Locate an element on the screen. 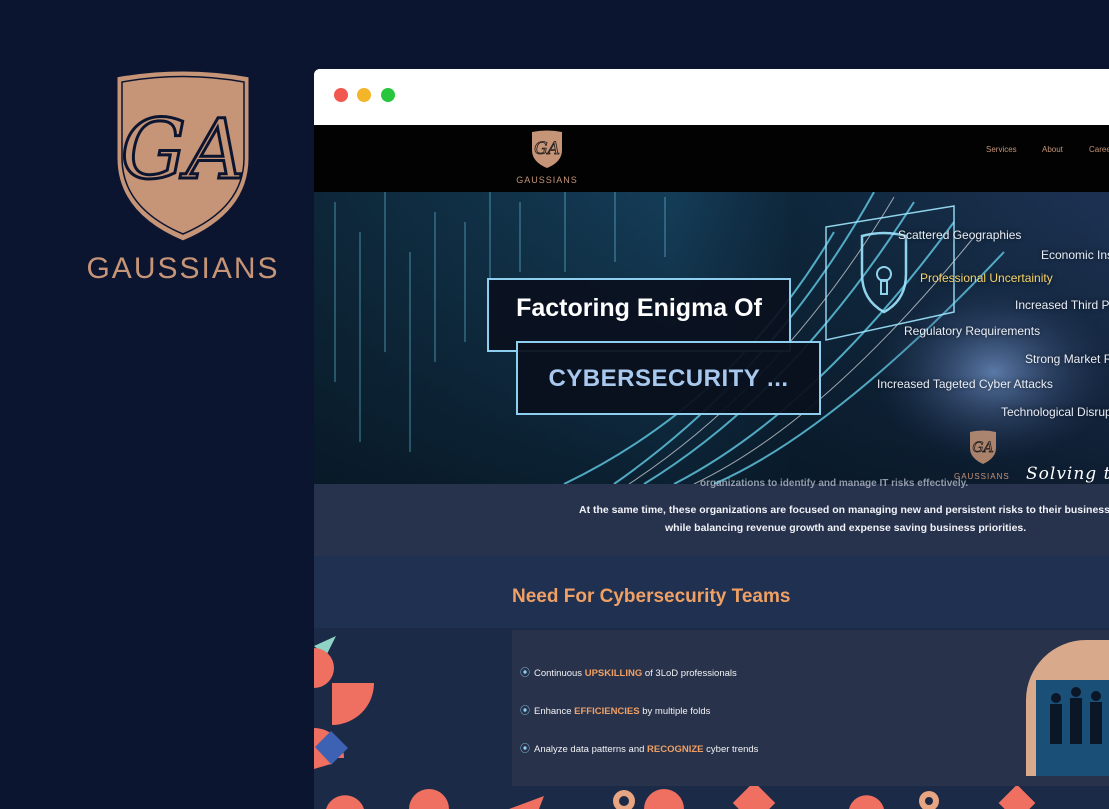 The width and height of the screenshot is (1109, 809). hero-logo-icon: GA is located at coordinates (983, 447).